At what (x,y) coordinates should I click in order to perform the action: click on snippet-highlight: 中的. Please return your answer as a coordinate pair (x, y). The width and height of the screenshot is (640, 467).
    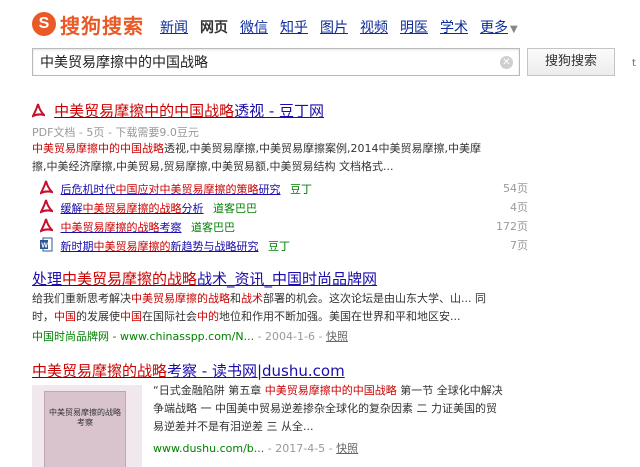
    Looking at the image, I should click on (208, 316).